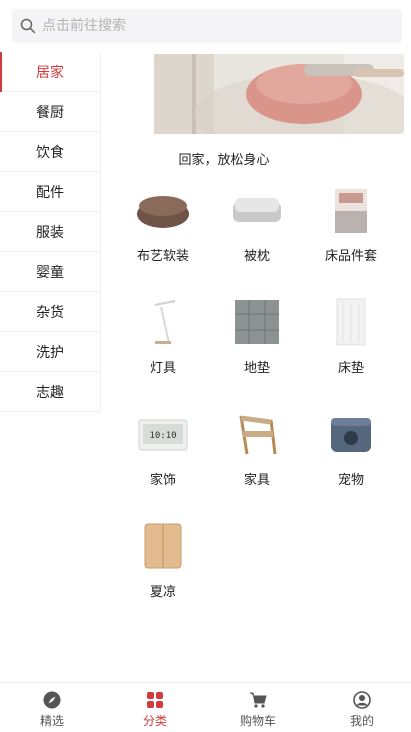  I want to click on tab-featured: 精选, so click(52, 710).